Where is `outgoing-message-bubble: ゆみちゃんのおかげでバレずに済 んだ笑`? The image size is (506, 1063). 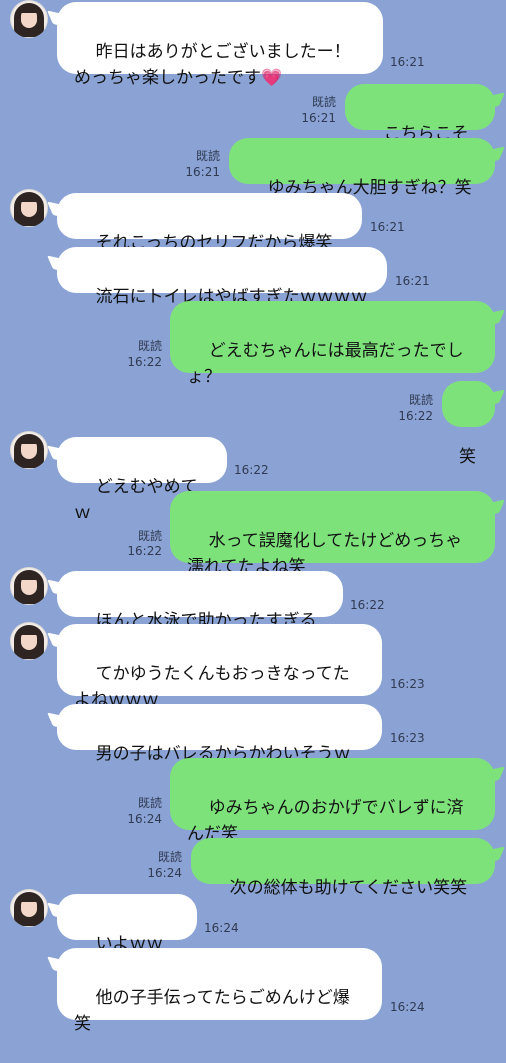 outgoing-message-bubble: ゆみちゃんのおかげでバレずに済 んだ笑 is located at coordinates (332, 801).